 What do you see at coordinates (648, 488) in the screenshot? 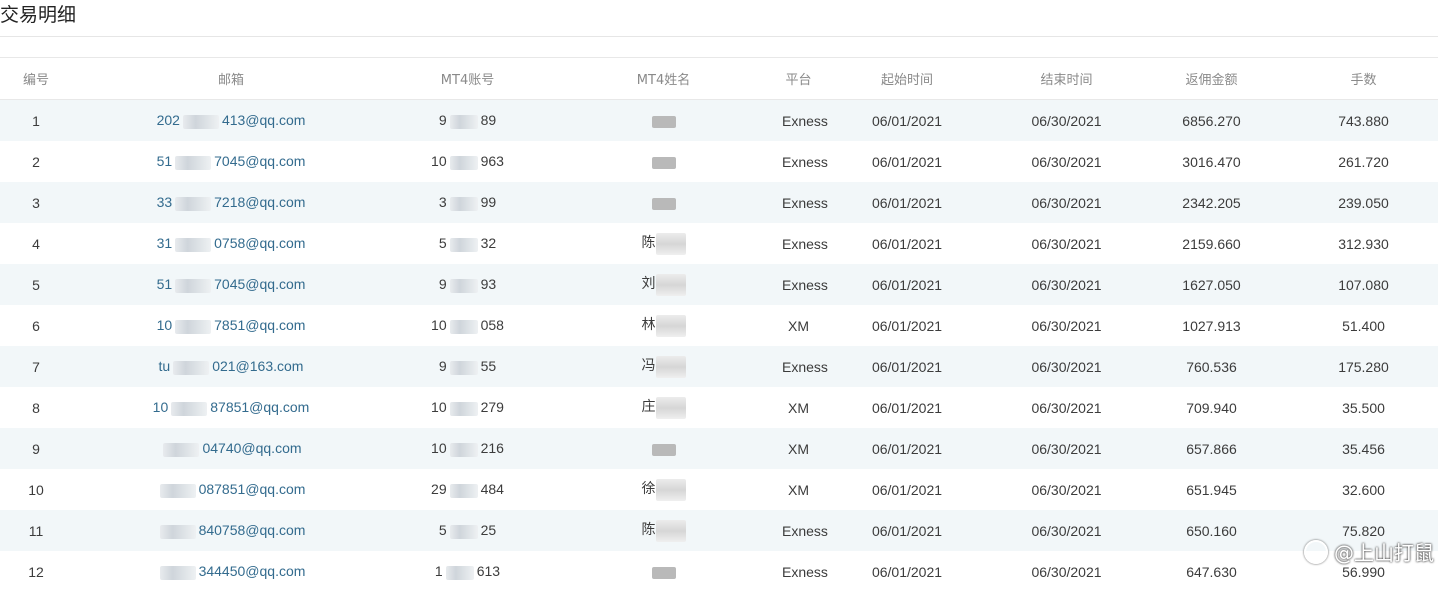
I see `cell-mt4-name-visible-start: 徐` at bounding box center [648, 488].